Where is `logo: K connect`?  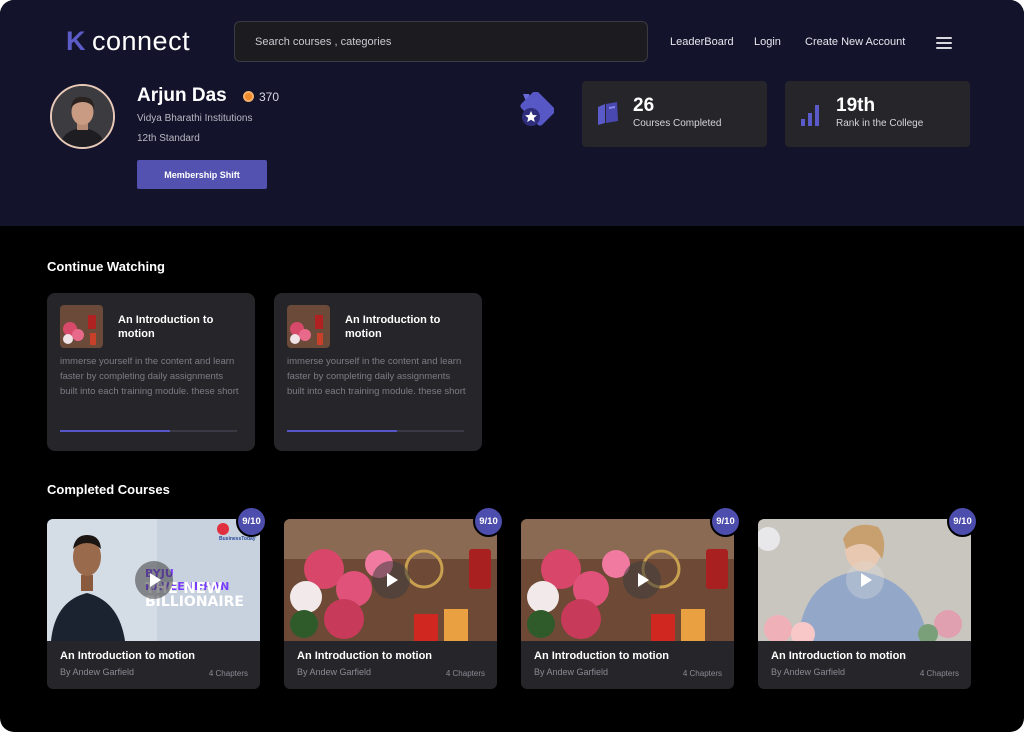
logo: K connect is located at coordinates (128, 41).